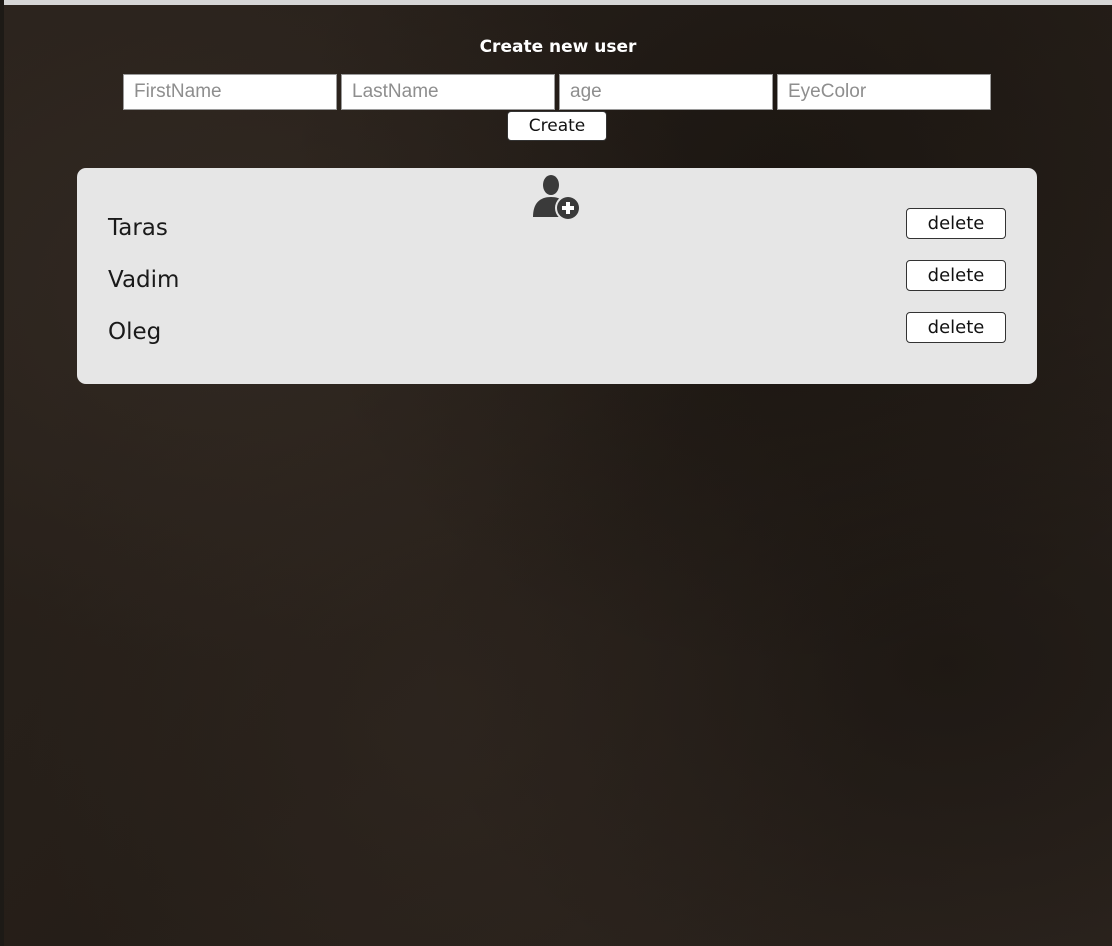  I want to click on user-name: Taras, so click(138, 228).